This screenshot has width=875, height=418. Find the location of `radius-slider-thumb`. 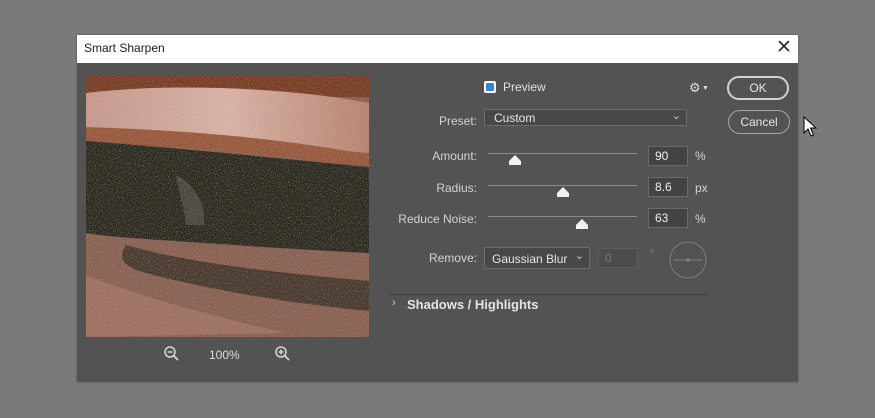

radius-slider-thumb is located at coordinates (562, 192).